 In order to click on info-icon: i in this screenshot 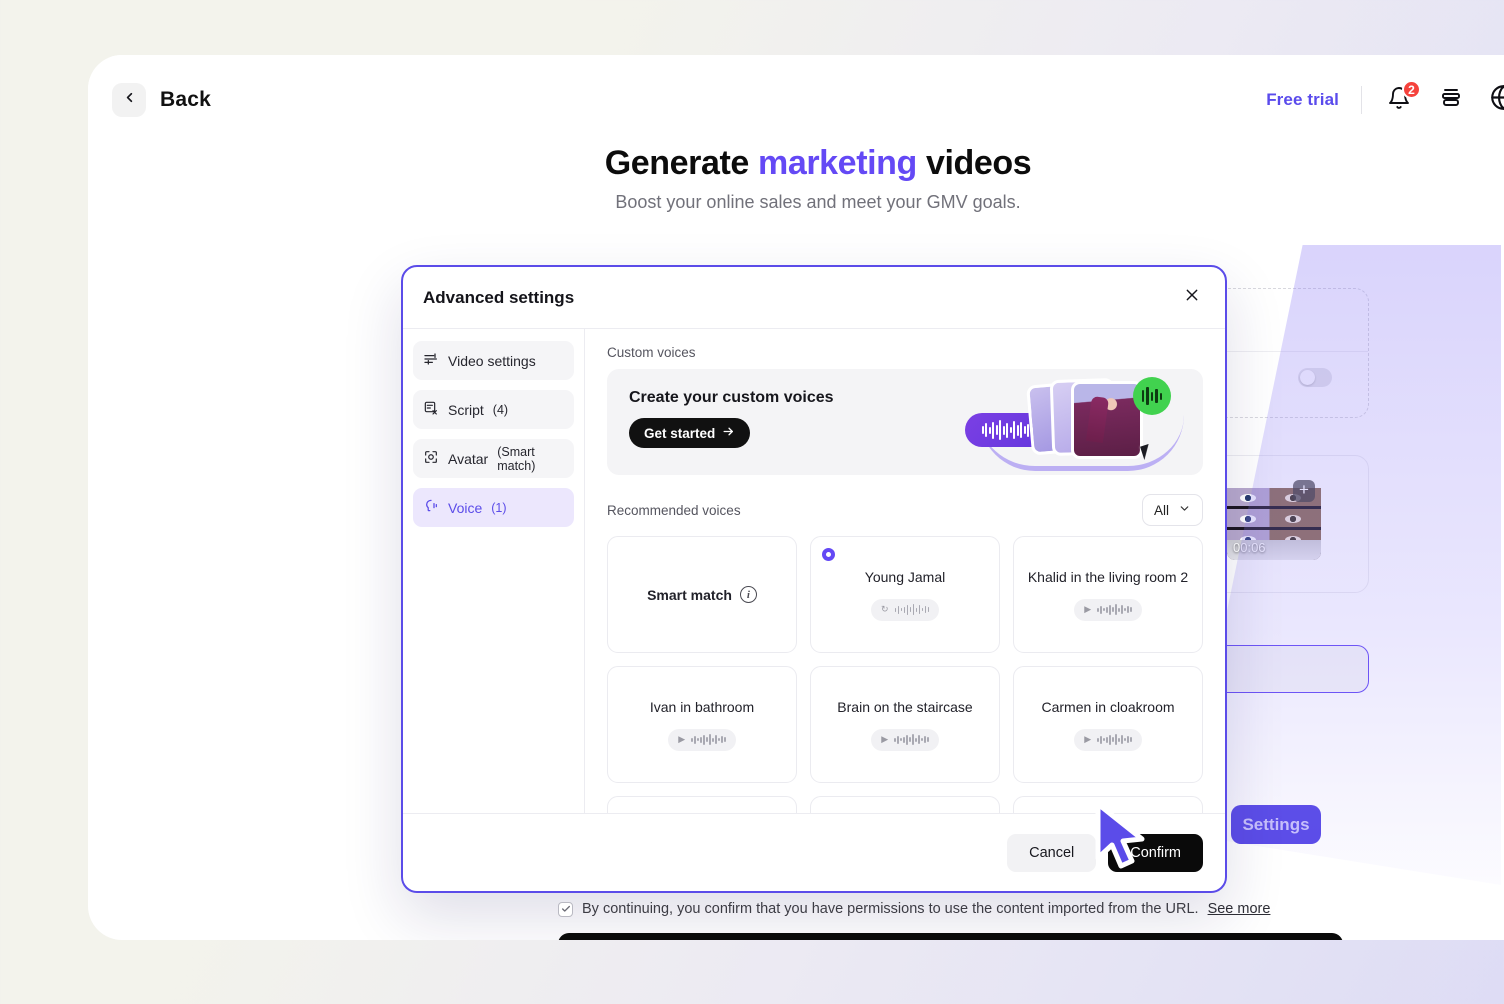, I will do `click(748, 594)`.